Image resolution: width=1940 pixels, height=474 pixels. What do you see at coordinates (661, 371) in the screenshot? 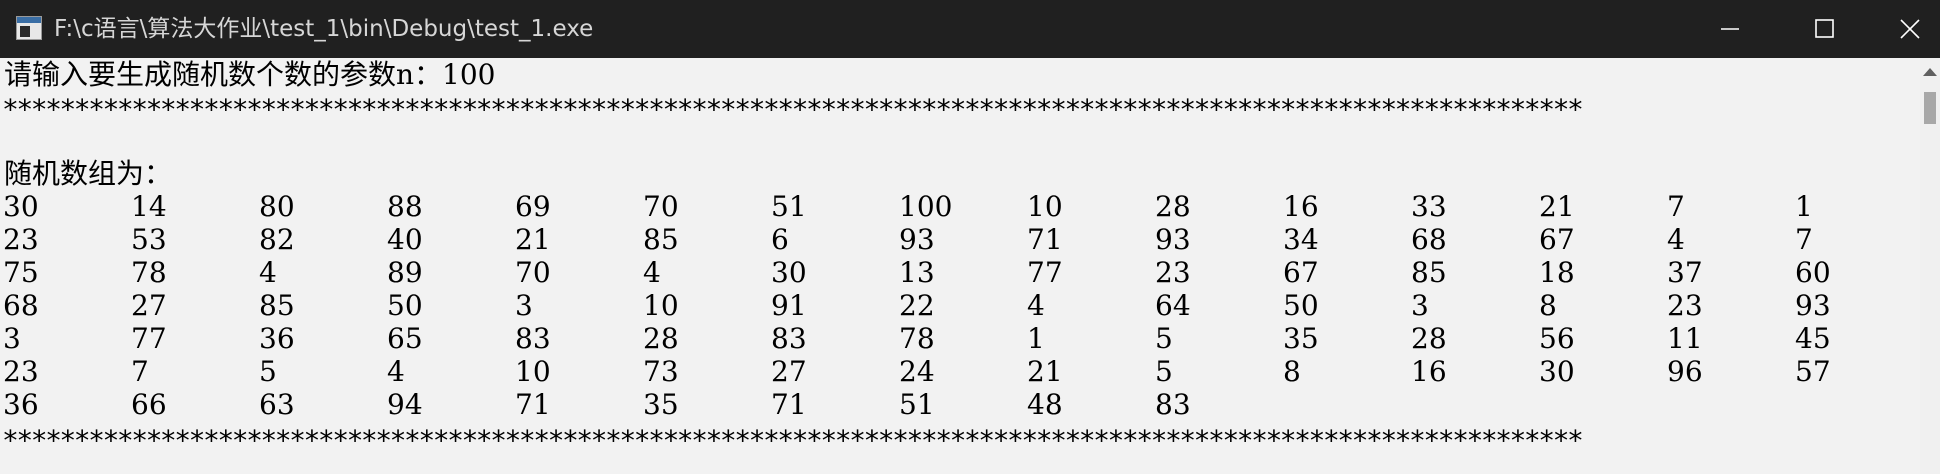
I see `number-cell: 73` at bounding box center [661, 371].